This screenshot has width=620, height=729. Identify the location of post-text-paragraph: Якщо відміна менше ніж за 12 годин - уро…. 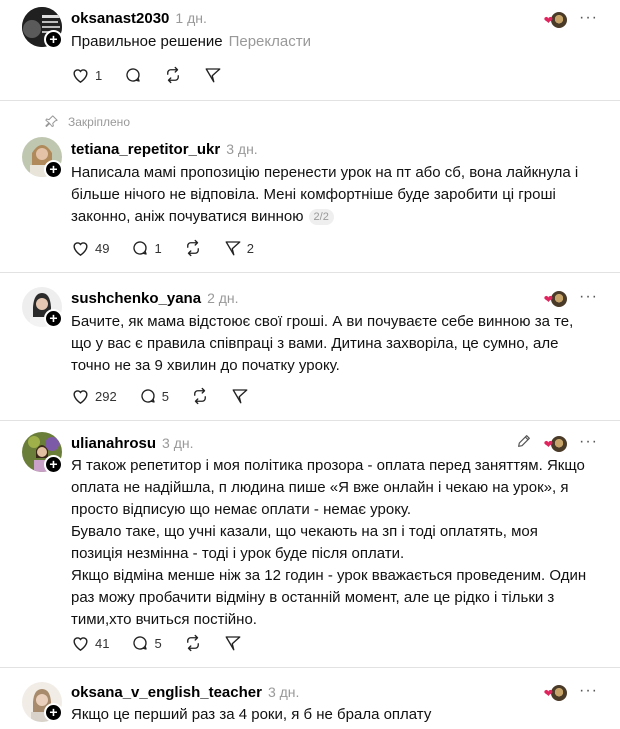
(329, 597).